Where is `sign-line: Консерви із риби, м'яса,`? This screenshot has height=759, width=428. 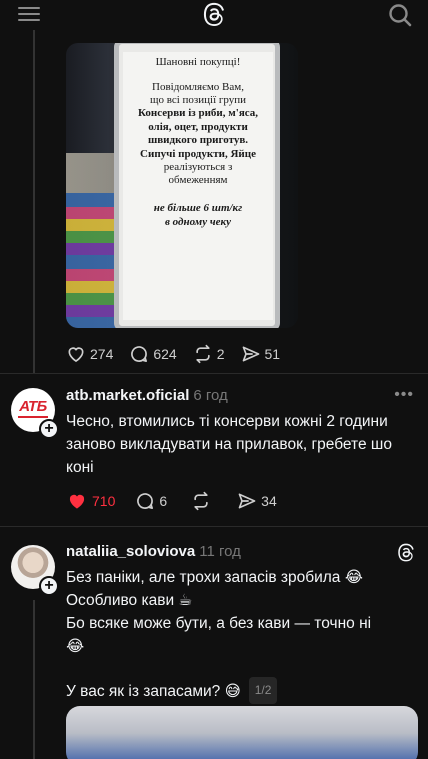
sign-line: Консерви із риби, м'яса, is located at coordinates (198, 113).